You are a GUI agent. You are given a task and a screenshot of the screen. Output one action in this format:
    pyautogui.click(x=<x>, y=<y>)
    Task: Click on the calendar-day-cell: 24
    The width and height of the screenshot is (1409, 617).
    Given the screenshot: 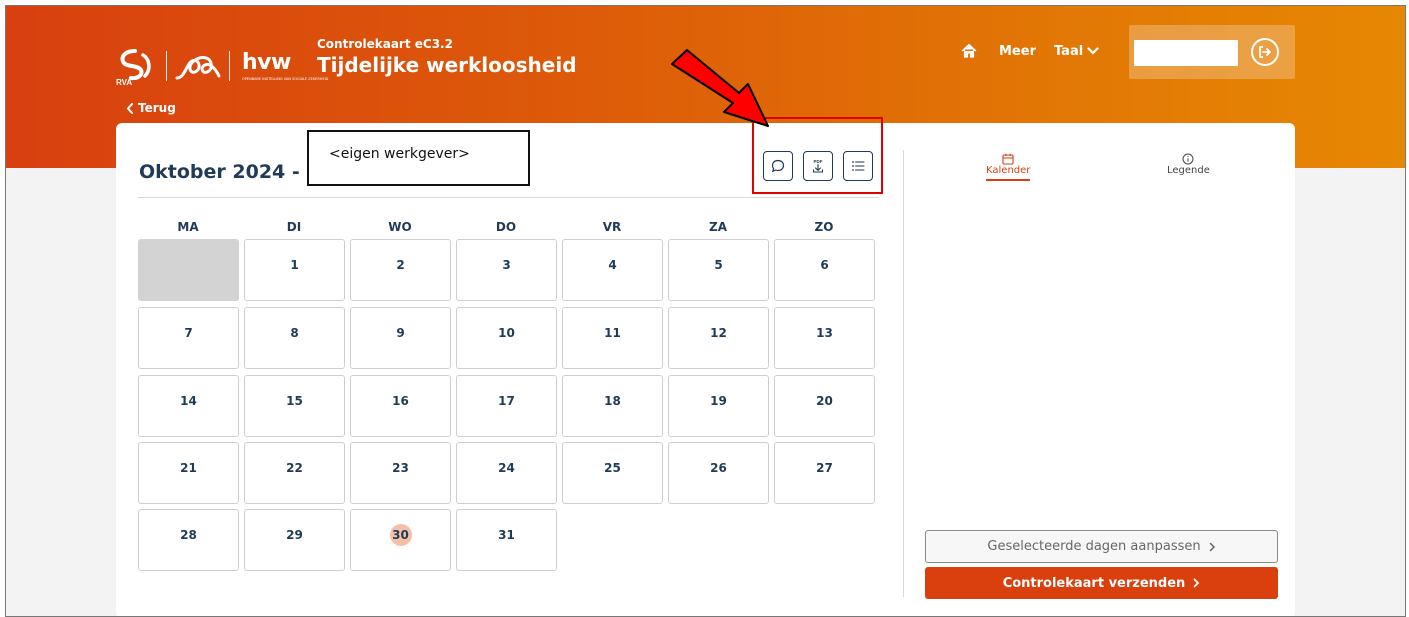 What is the action you would take?
    pyautogui.click(x=506, y=473)
    